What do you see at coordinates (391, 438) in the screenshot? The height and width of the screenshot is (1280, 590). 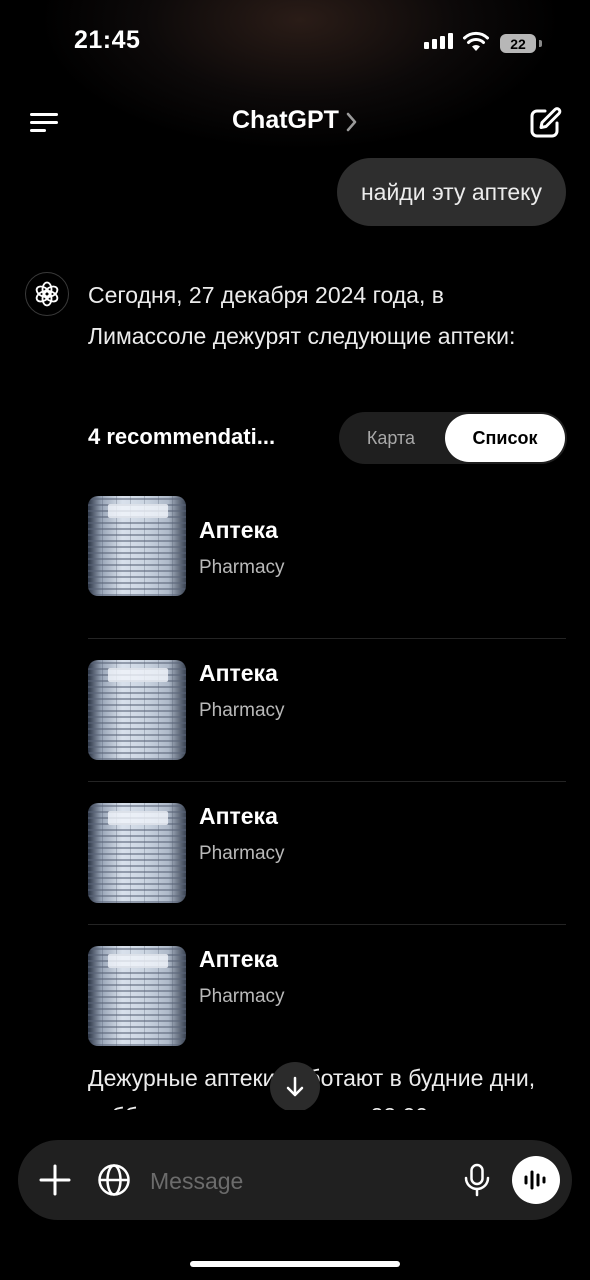 I see `toggle-map-button: Карта` at bounding box center [391, 438].